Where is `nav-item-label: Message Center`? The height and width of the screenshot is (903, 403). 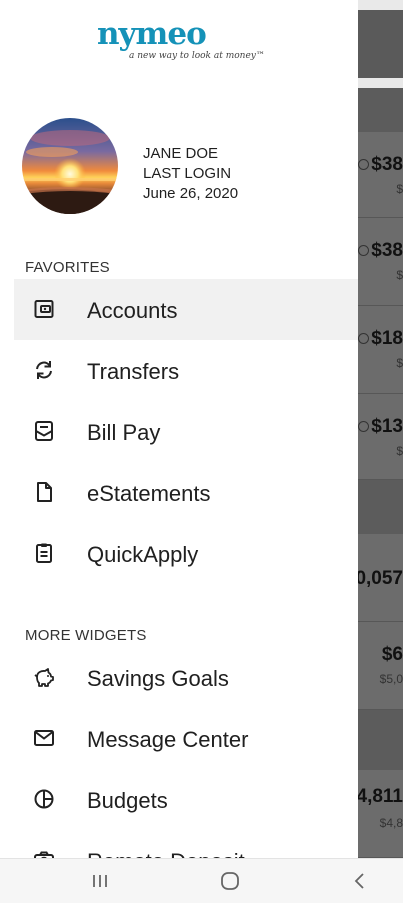 nav-item-label: Message Center is located at coordinates (168, 739).